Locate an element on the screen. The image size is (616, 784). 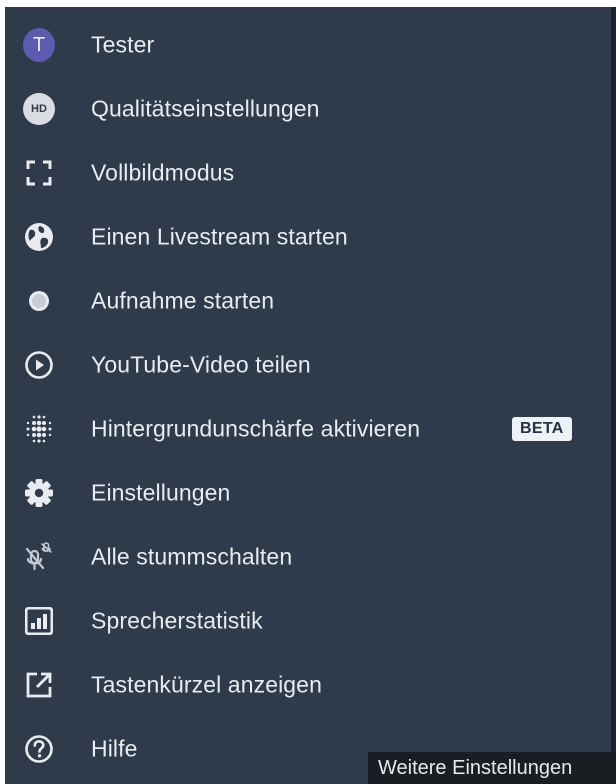
menu-item-shortcuts: Tastenkürzel anzeigen is located at coordinates (308, 685).